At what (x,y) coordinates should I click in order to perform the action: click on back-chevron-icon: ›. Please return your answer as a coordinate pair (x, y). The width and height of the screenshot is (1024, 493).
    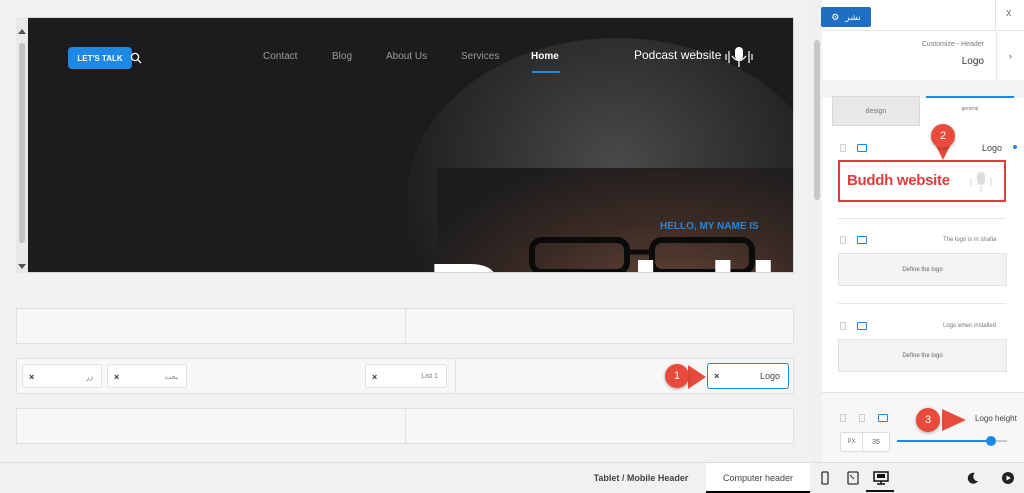
    Looking at the image, I should click on (1010, 56).